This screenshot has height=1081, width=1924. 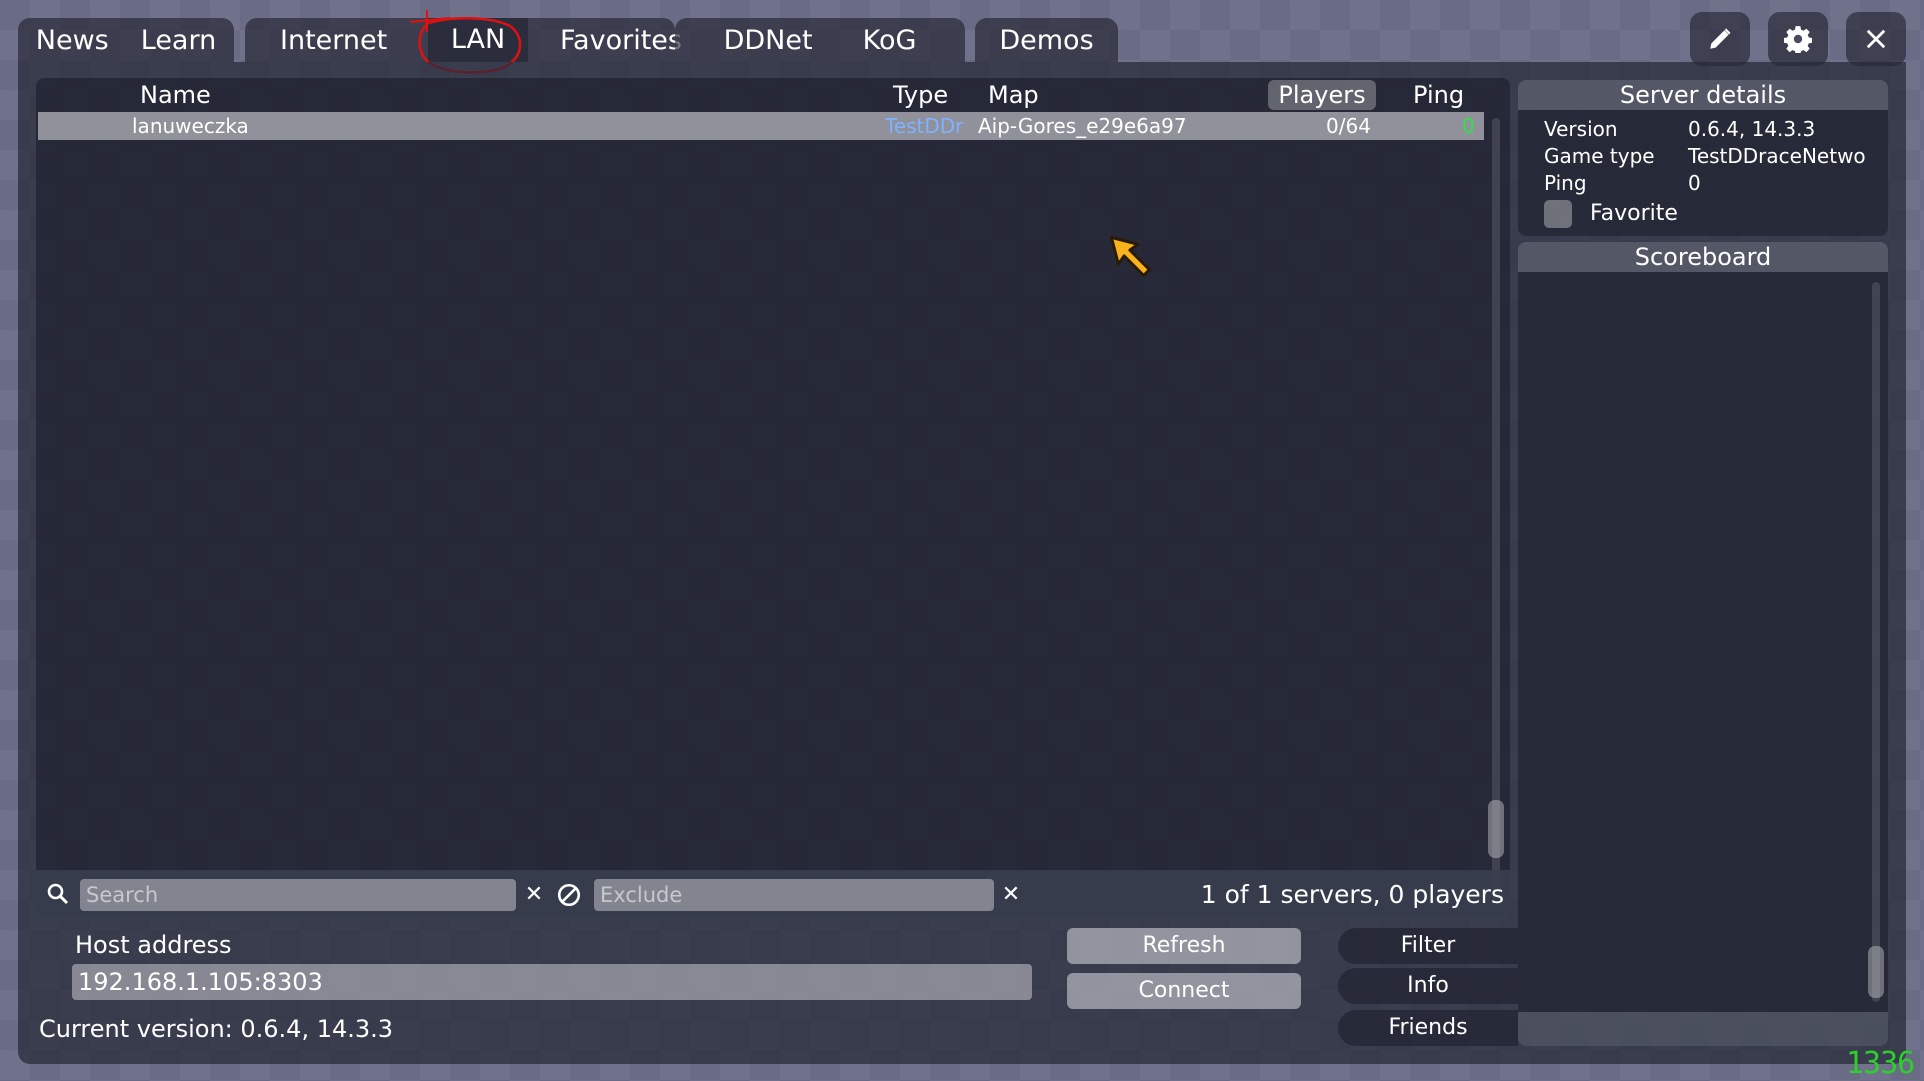 I want to click on current-version: Current version: 0.6.4, 14.3.3, so click(x=216, y=1029).